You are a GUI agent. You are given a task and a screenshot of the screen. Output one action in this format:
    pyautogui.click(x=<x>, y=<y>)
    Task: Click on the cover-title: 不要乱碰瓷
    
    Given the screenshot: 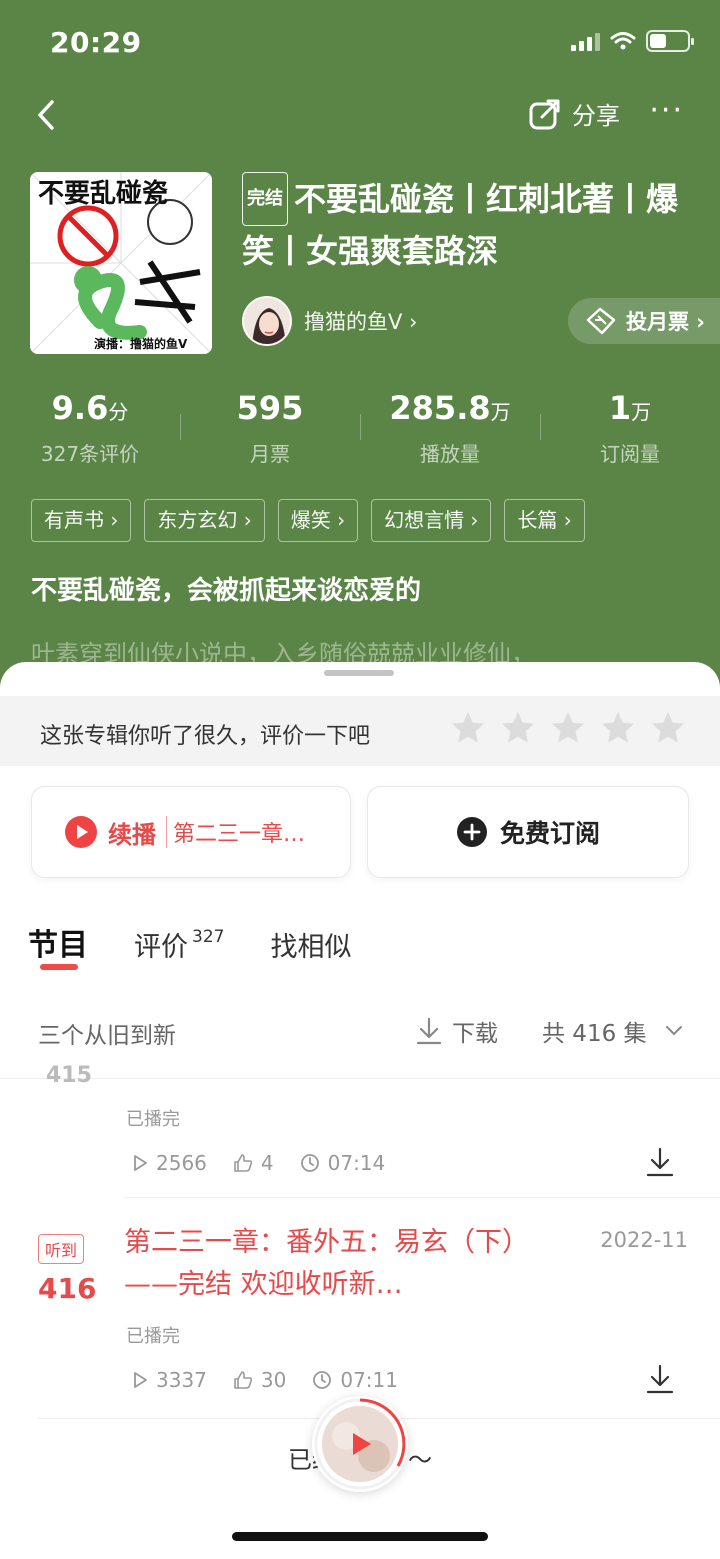 What is the action you would take?
    pyautogui.click(x=103, y=194)
    